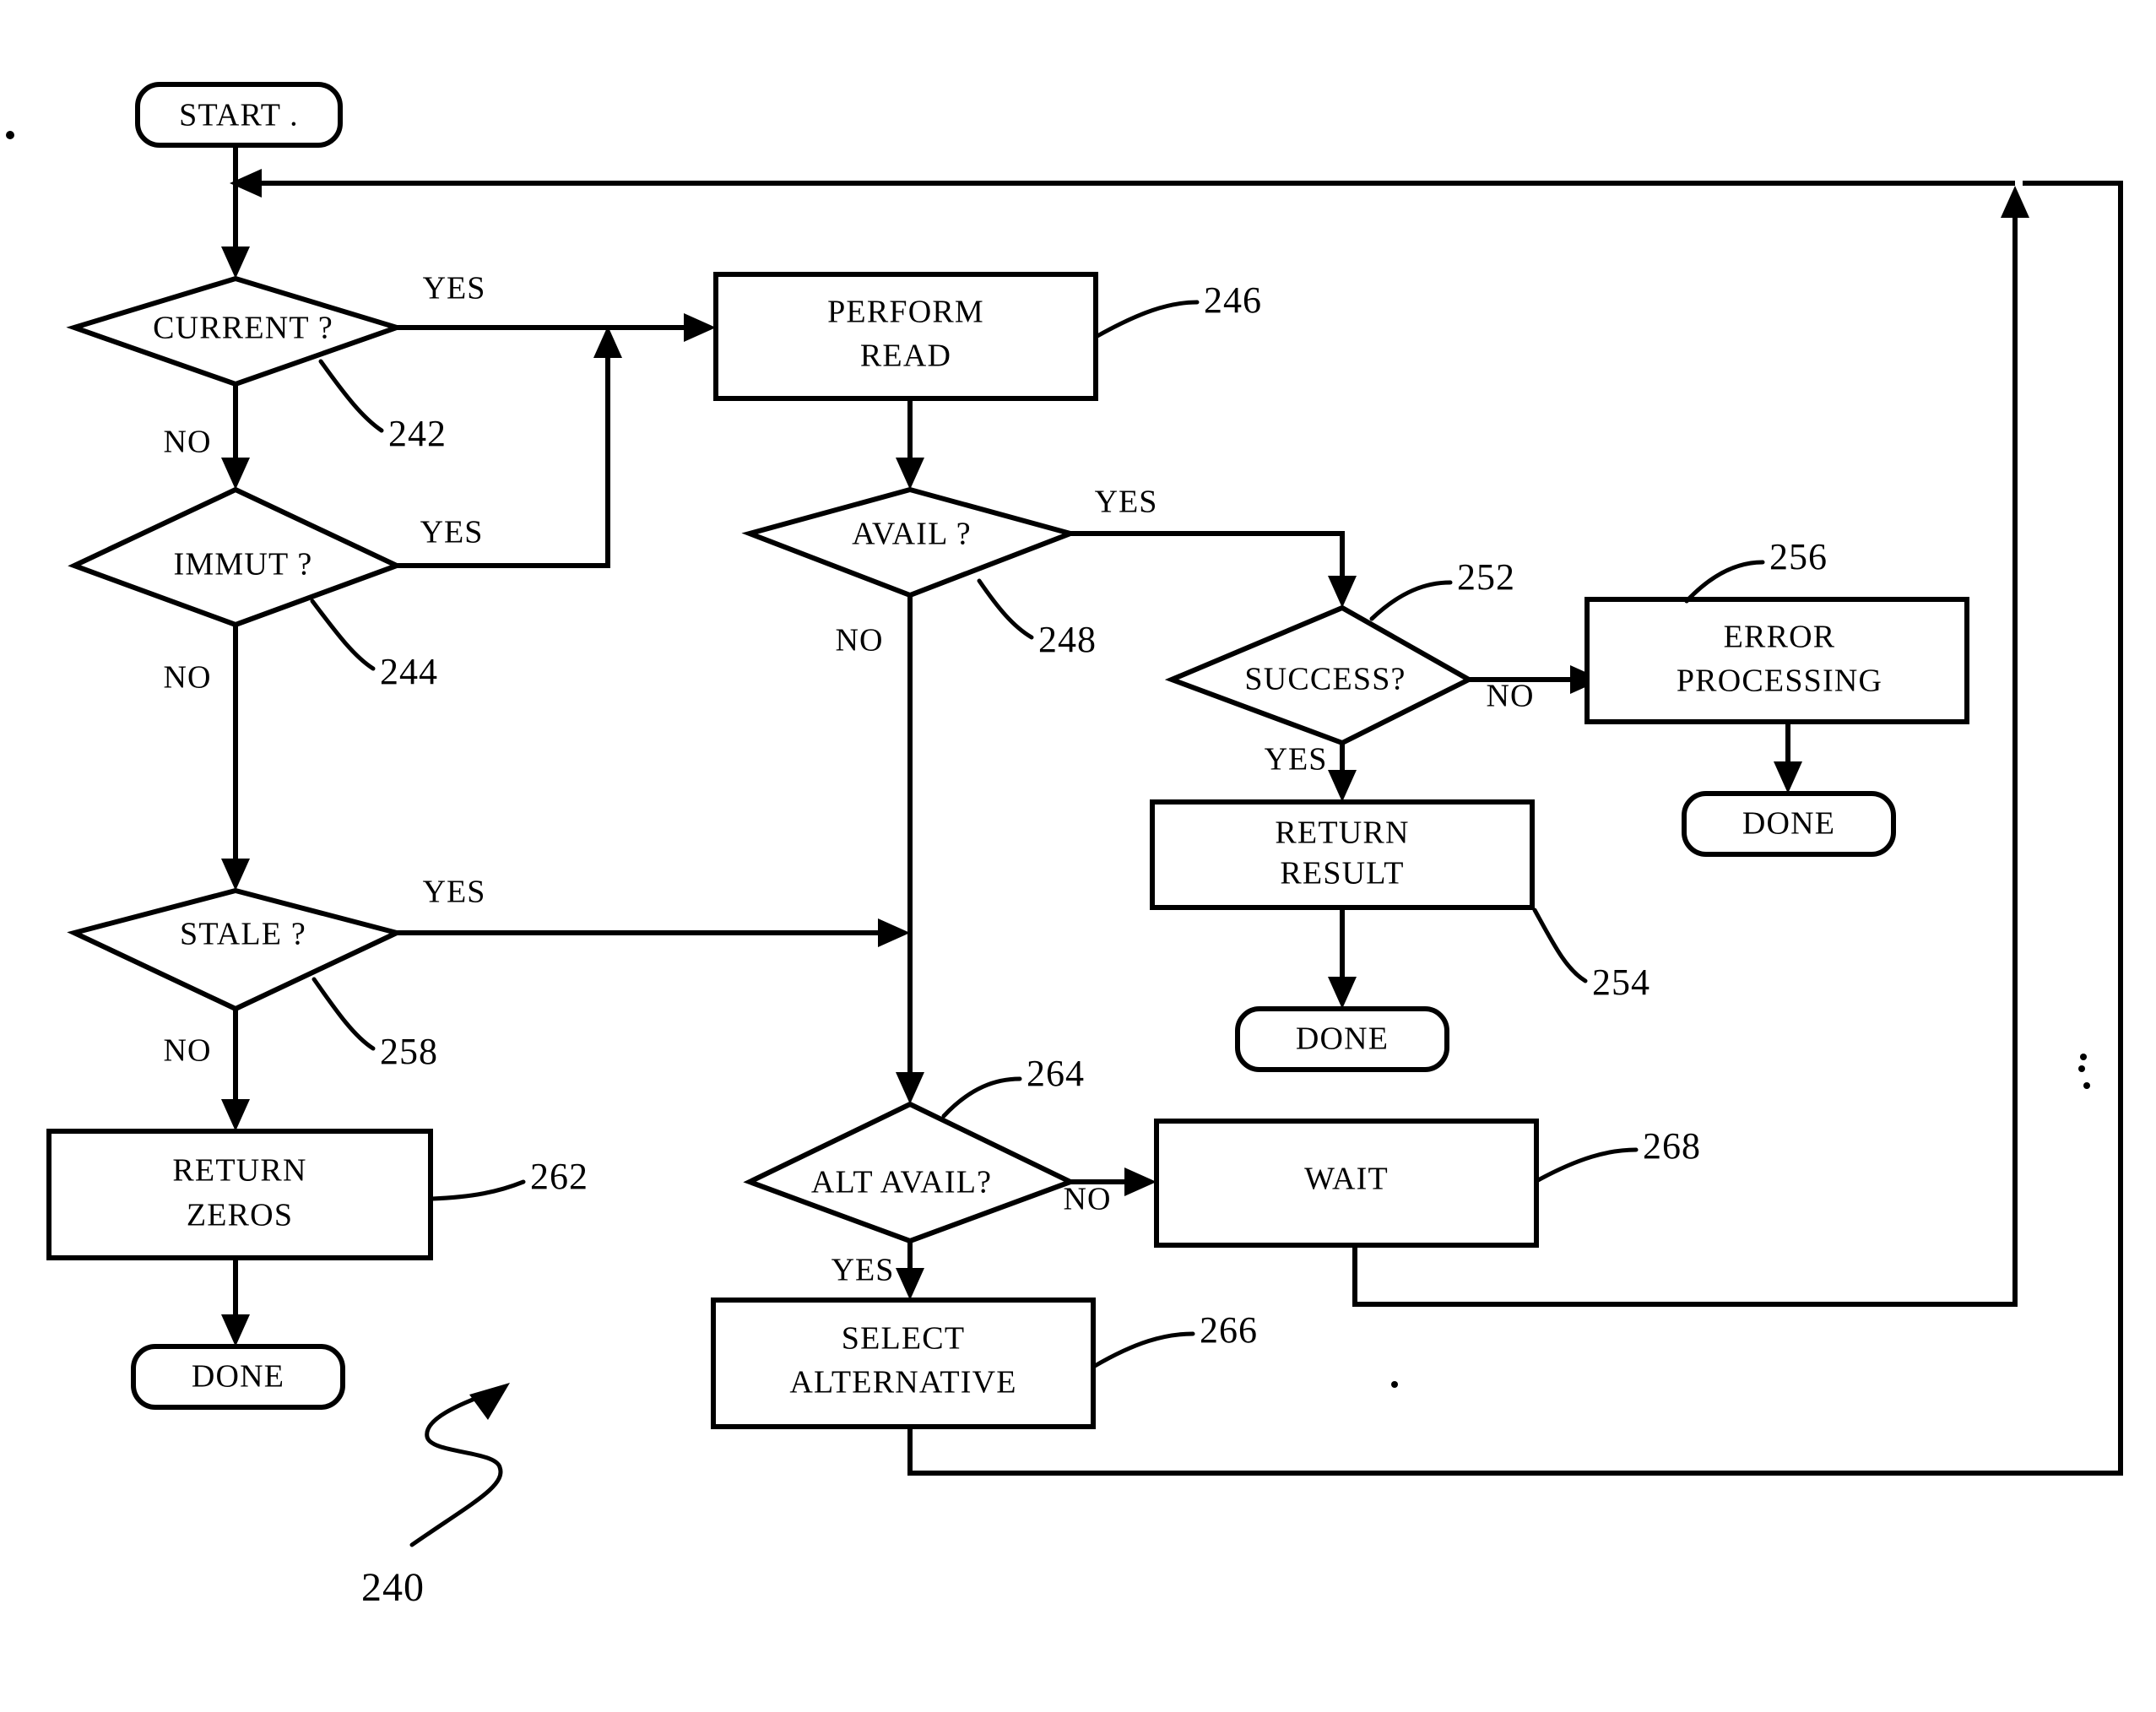 This screenshot has width=2156, height=1712. What do you see at coordinates (905, 312) in the screenshot?
I see `node-perform-read-line1: PERFORM` at bounding box center [905, 312].